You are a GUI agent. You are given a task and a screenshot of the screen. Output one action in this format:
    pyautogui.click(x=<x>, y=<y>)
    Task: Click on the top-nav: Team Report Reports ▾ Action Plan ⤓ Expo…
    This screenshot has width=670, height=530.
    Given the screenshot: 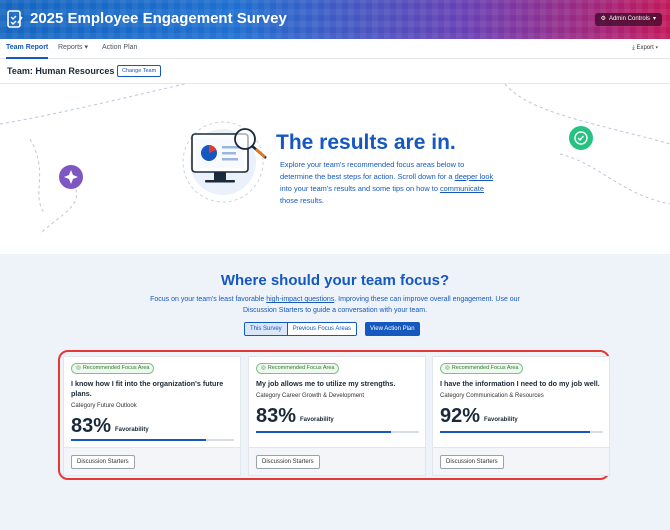 What is the action you would take?
    pyautogui.click(x=335, y=49)
    